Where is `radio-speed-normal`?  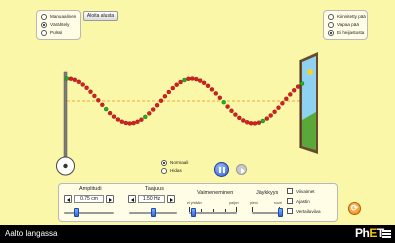
radio-speed-normal is located at coordinates (164, 163).